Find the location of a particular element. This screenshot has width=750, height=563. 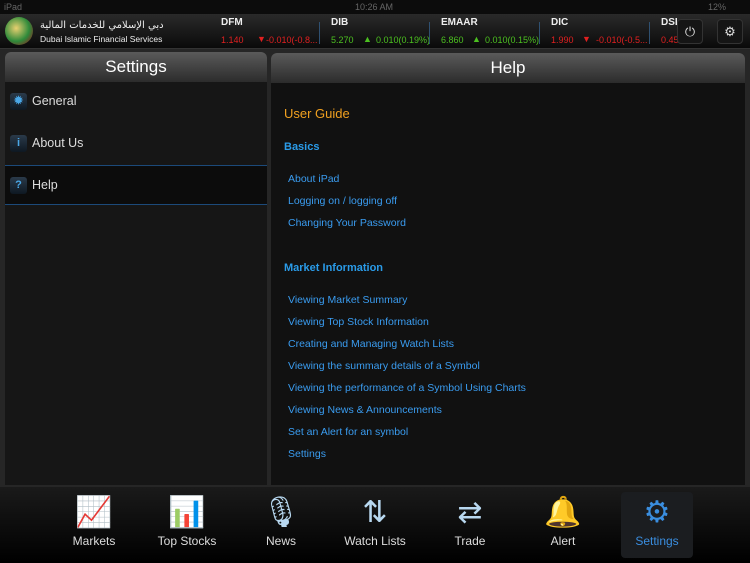

settings-item-help: ? Help is located at coordinates (136, 185).